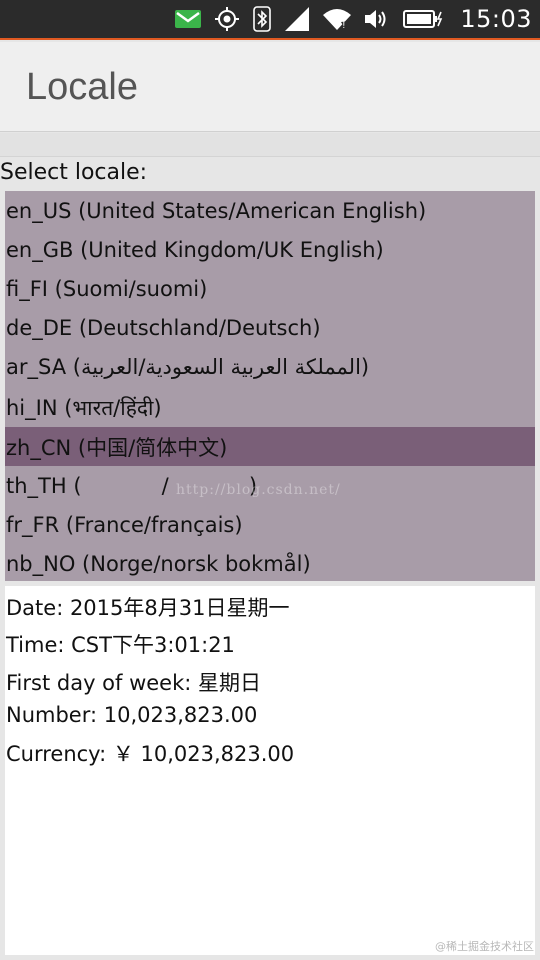 This screenshot has height=960, width=540. What do you see at coordinates (270, 249) in the screenshot?
I see `locale-item-en-gb: en_GB (United Kingdom/UK English)` at bounding box center [270, 249].